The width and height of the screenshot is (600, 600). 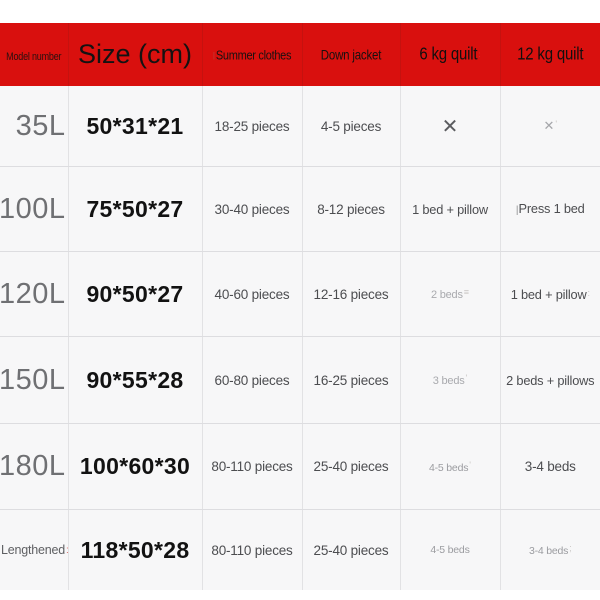 I want to click on cell-quilt-6kg: 1 bed + pillow, so click(x=450, y=209).